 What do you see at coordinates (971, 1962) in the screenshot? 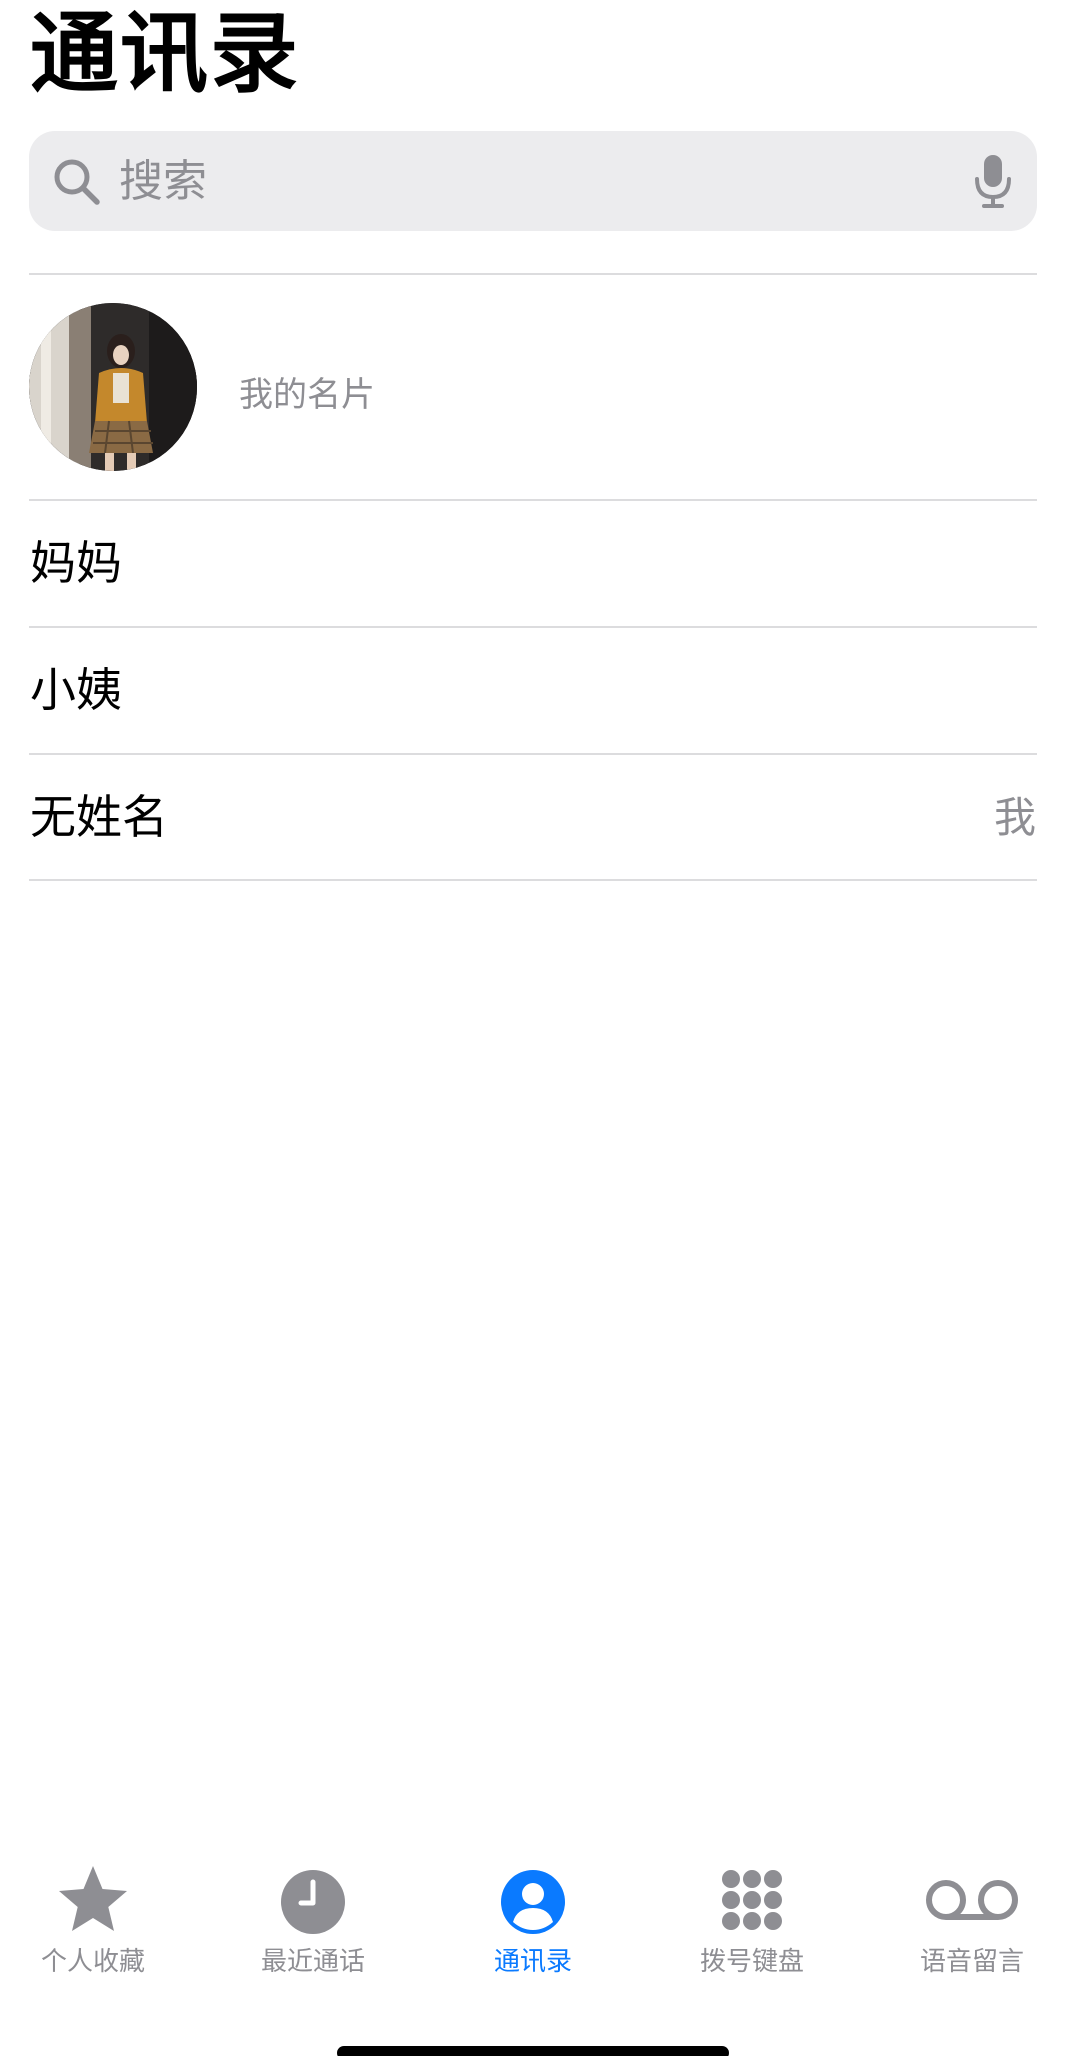
I see `tab-label: 语音留言` at bounding box center [971, 1962].